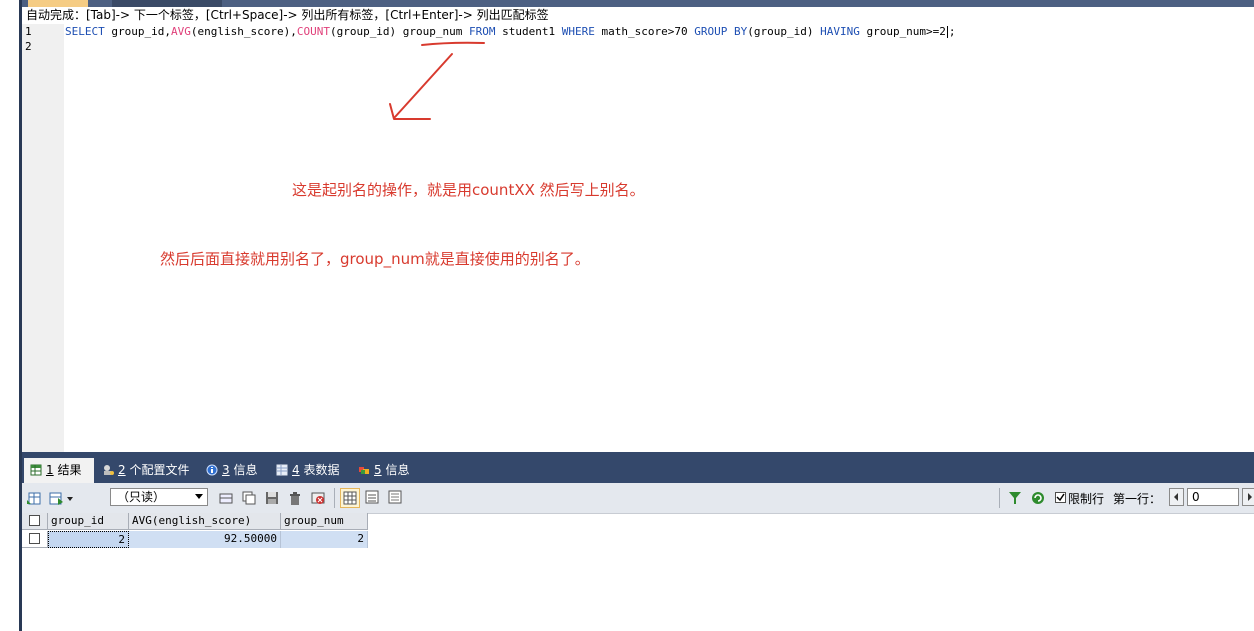 Image resolution: width=1254 pixels, height=631 pixels. What do you see at coordinates (199, 496) in the screenshot?
I see `chevron-down-icon` at bounding box center [199, 496].